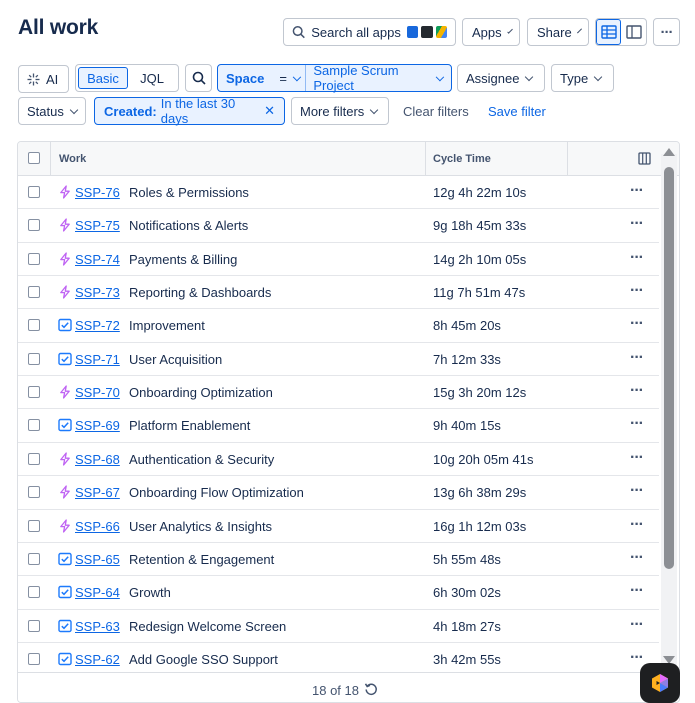  What do you see at coordinates (660, 683) in the screenshot?
I see `rovo-assistant-button` at bounding box center [660, 683].